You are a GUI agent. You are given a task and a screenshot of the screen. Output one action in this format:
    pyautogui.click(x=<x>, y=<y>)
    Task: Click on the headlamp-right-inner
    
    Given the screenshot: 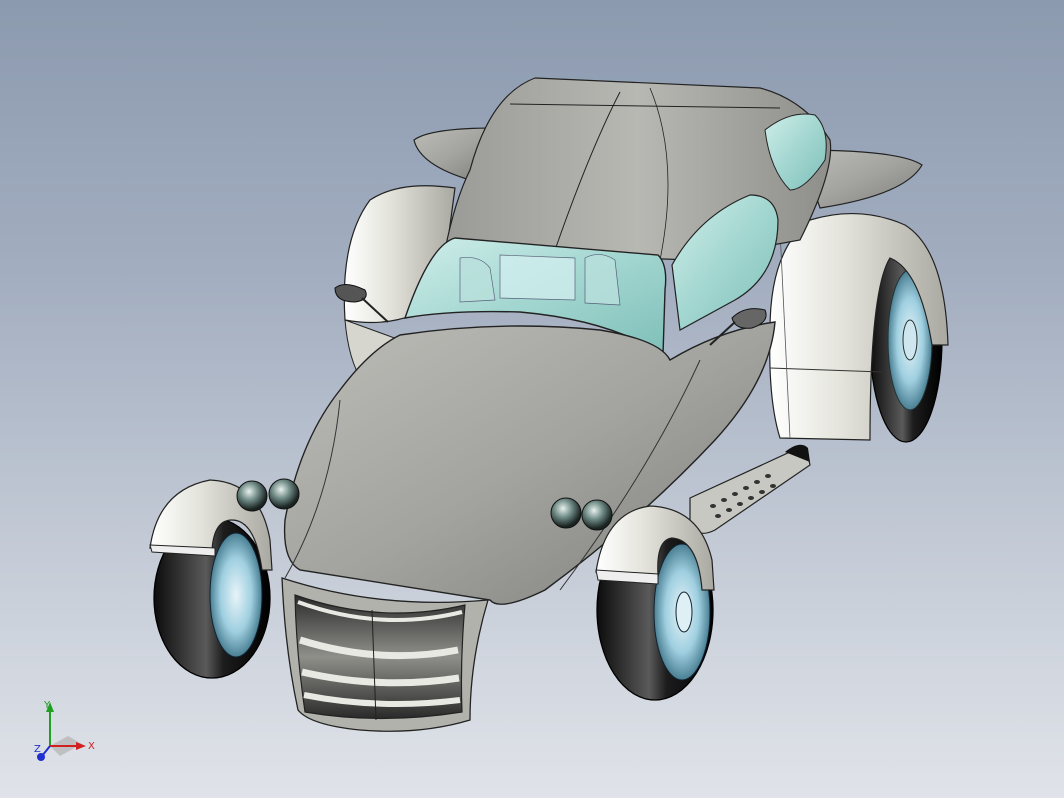 What is the action you would take?
    pyautogui.click(x=566, y=513)
    